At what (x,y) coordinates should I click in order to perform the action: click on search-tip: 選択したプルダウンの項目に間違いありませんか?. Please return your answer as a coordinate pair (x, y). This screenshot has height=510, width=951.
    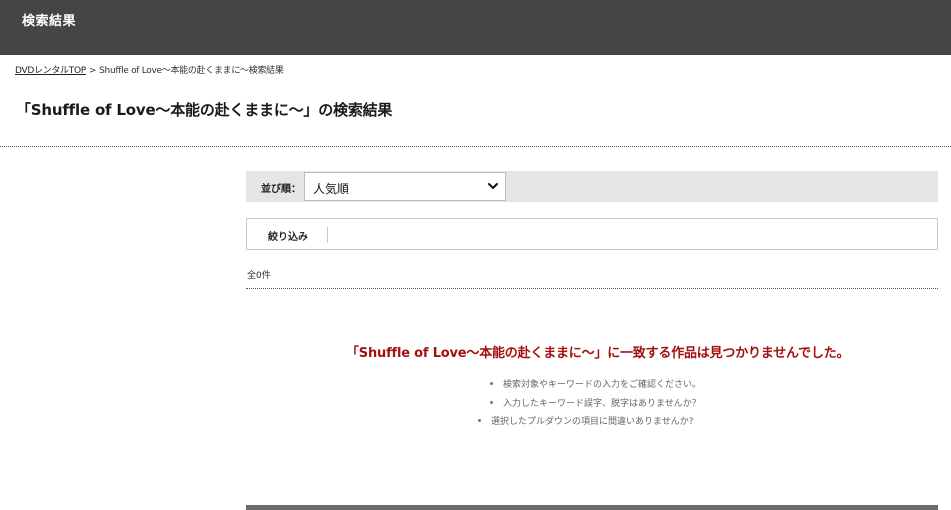
    Looking at the image, I should click on (588, 423).